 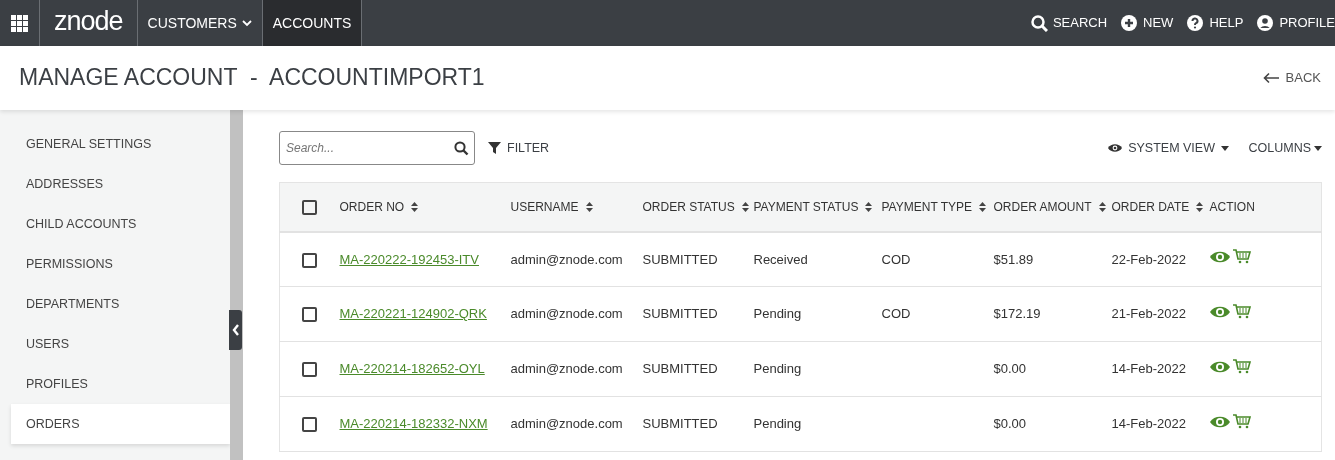 I want to click on page-title: MANAGE ACCOUNT - ACCOUNTIMPORT1, so click(x=252, y=78).